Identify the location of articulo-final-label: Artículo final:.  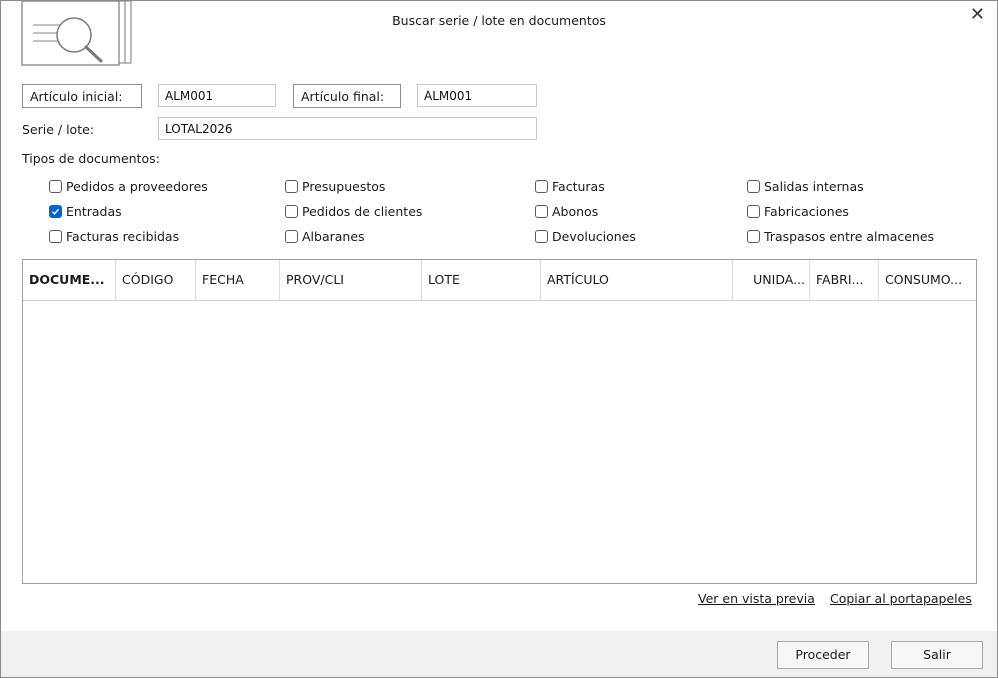
(347, 96).